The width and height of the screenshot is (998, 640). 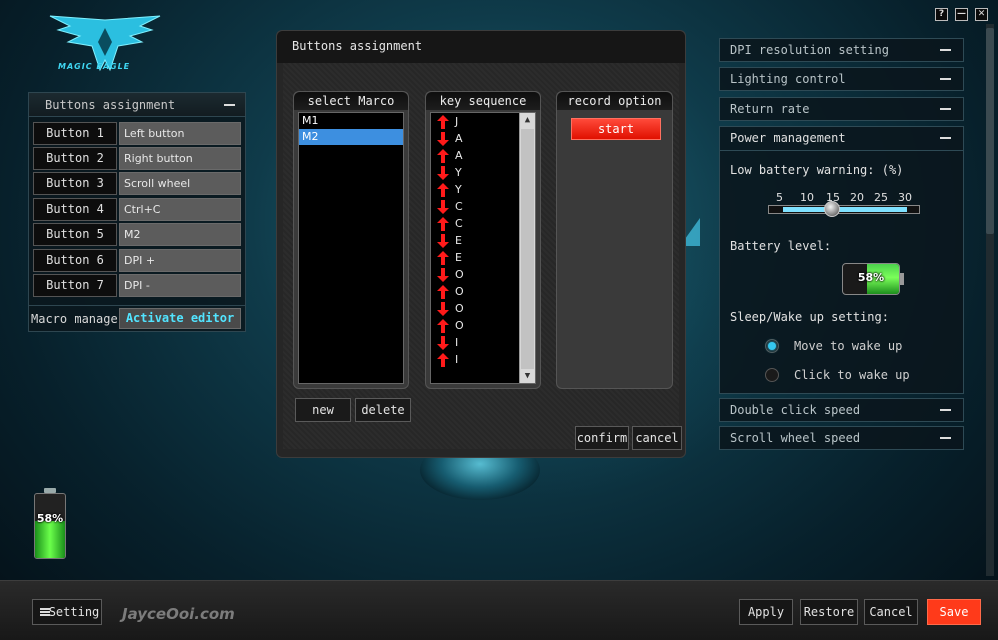 What do you see at coordinates (954, 612) in the screenshot?
I see `save-button: Save` at bounding box center [954, 612].